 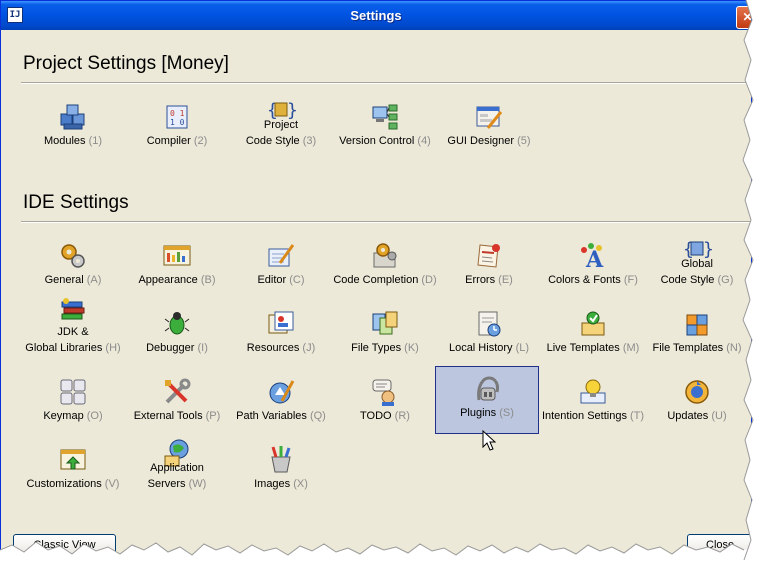 What do you see at coordinates (584, 416) in the screenshot?
I see `item-label: Intention Settings` at bounding box center [584, 416].